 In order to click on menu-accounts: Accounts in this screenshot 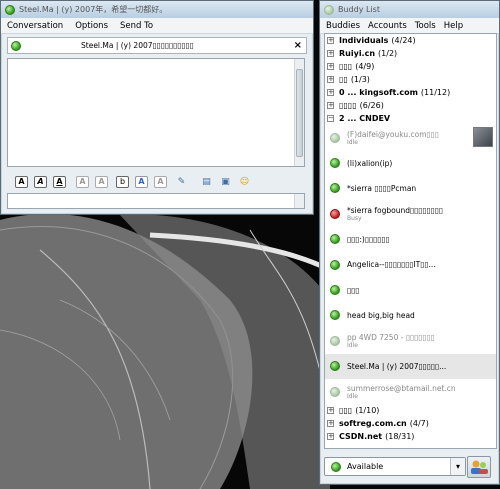, I will do `click(387, 26)`.